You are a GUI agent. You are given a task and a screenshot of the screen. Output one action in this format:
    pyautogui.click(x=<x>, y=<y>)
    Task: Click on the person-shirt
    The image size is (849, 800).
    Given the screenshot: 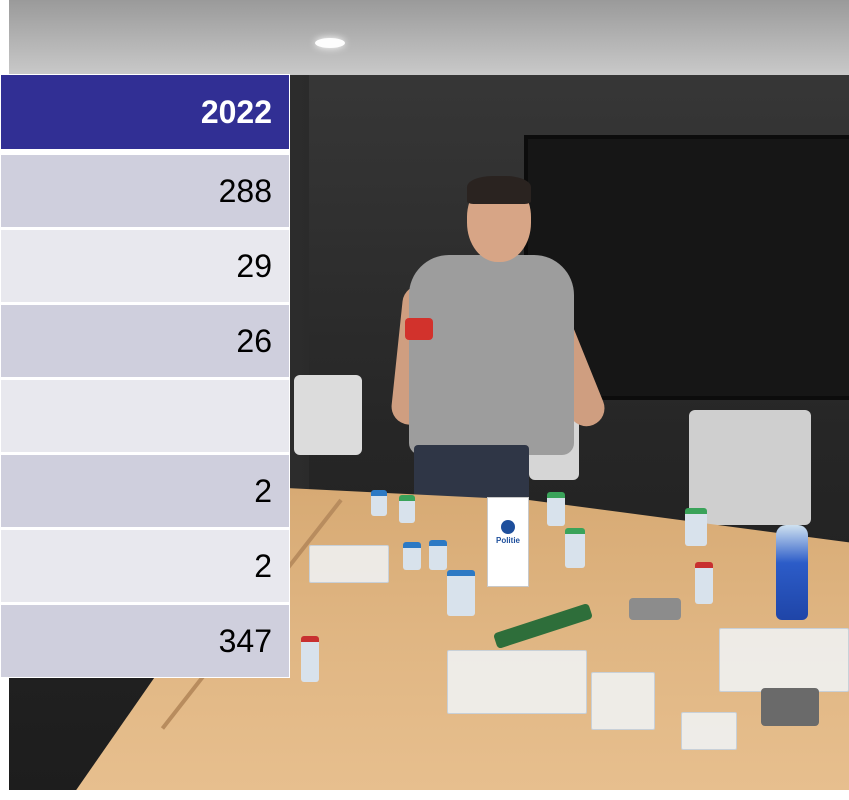 What is the action you would take?
    pyautogui.click(x=491, y=355)
    